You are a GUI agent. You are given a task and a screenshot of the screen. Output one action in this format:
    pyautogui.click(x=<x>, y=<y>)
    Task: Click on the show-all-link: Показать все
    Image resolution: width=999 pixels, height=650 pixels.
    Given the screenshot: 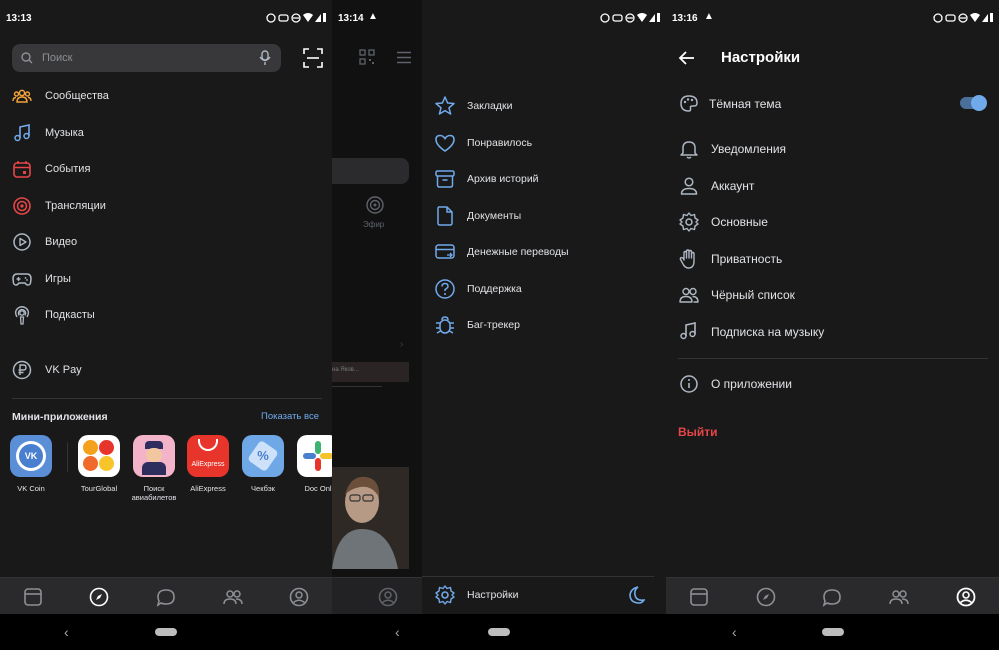 What is the action you would take?
    pyautogui.click(x=290, y=416)
    